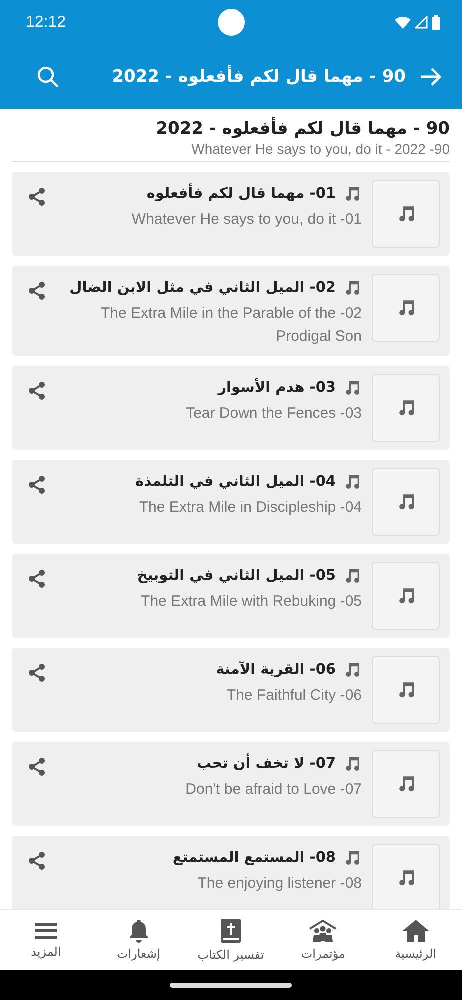 The width and height of the screenshot is (462, 1000). I want to click on track-subtitle: 05- The Extra Mile with Rebuking, so click(251, 602).